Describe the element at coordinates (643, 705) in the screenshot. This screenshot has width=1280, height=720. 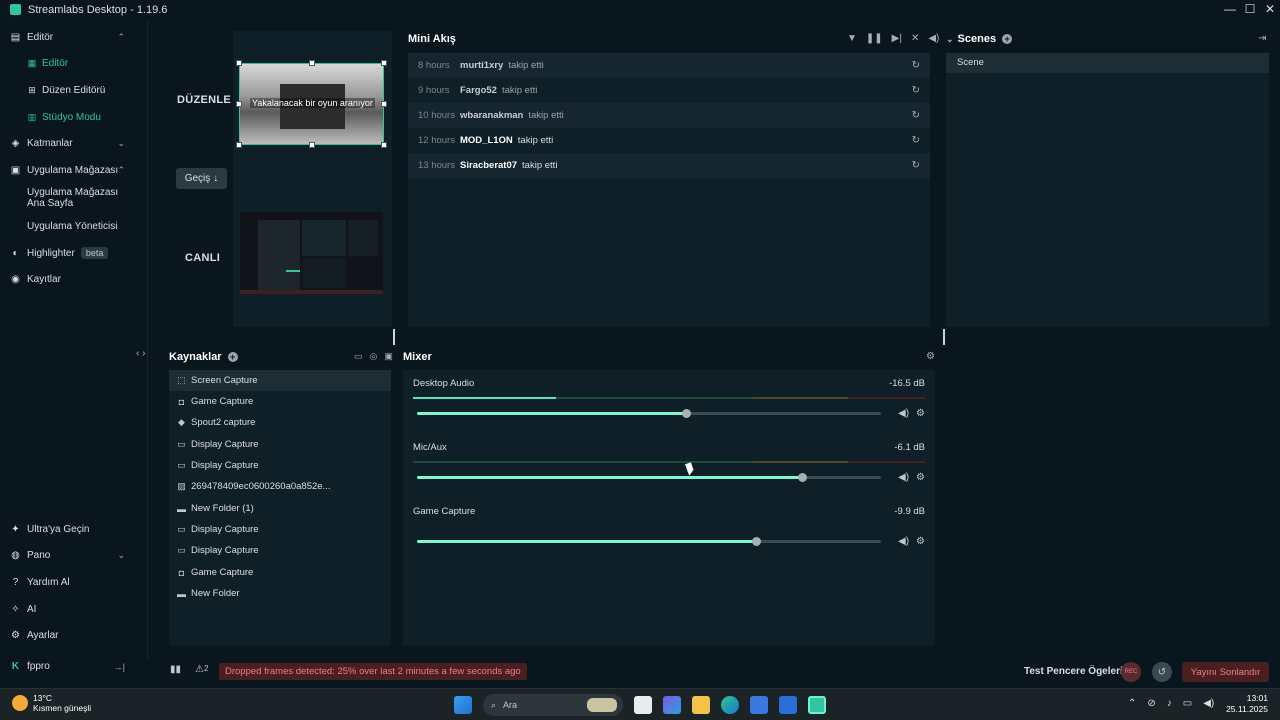
I see `task-view-icon` at that location.